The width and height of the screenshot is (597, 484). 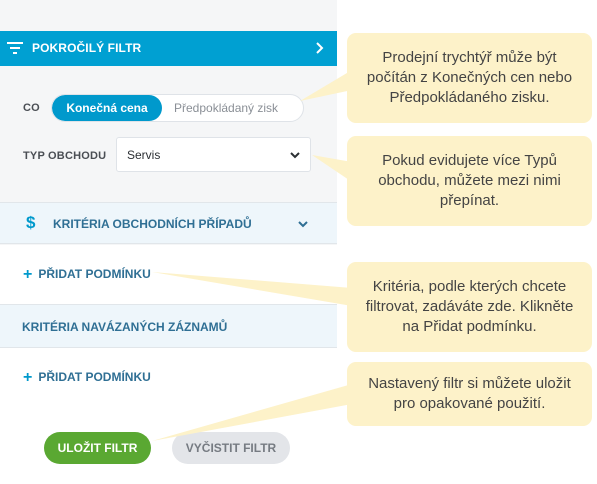 I want to click on deal-type-select: Servis, so click(x=213, y=154).